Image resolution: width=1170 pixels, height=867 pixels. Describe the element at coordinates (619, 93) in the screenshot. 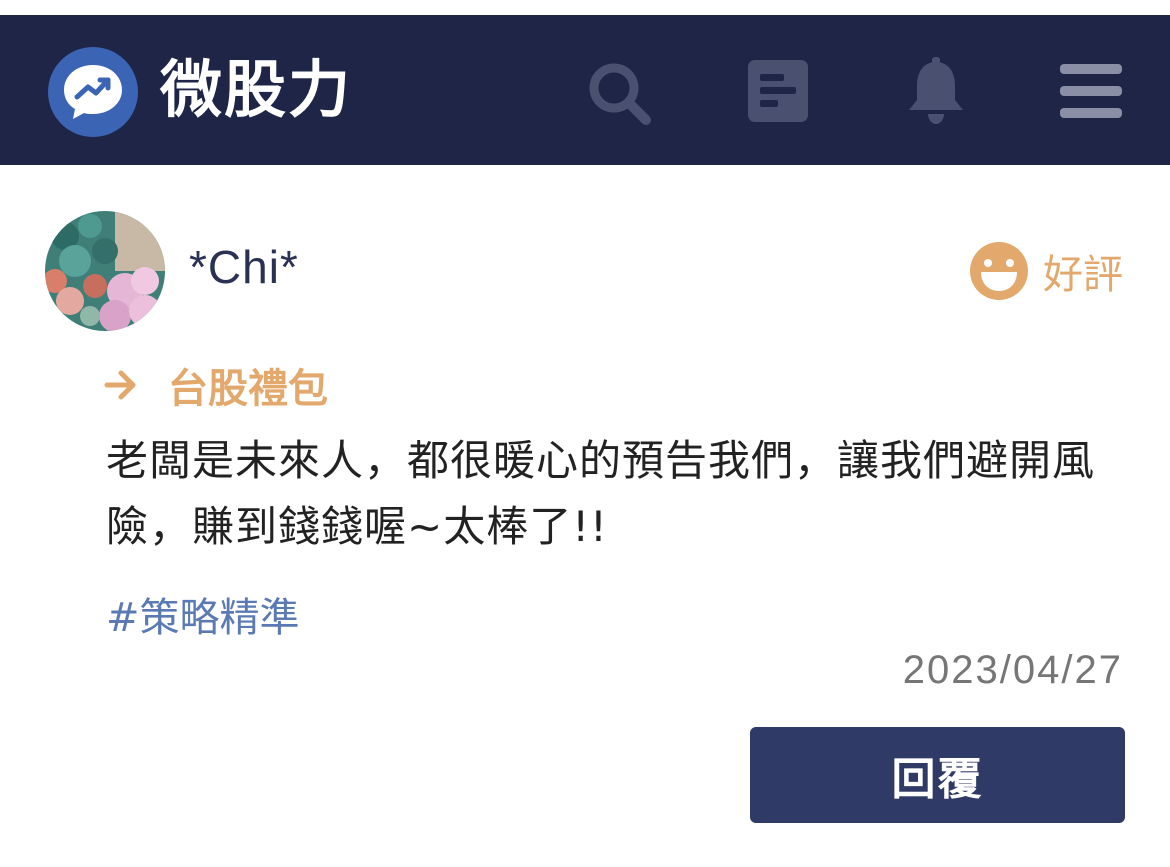

I see `search-icon` at that location.